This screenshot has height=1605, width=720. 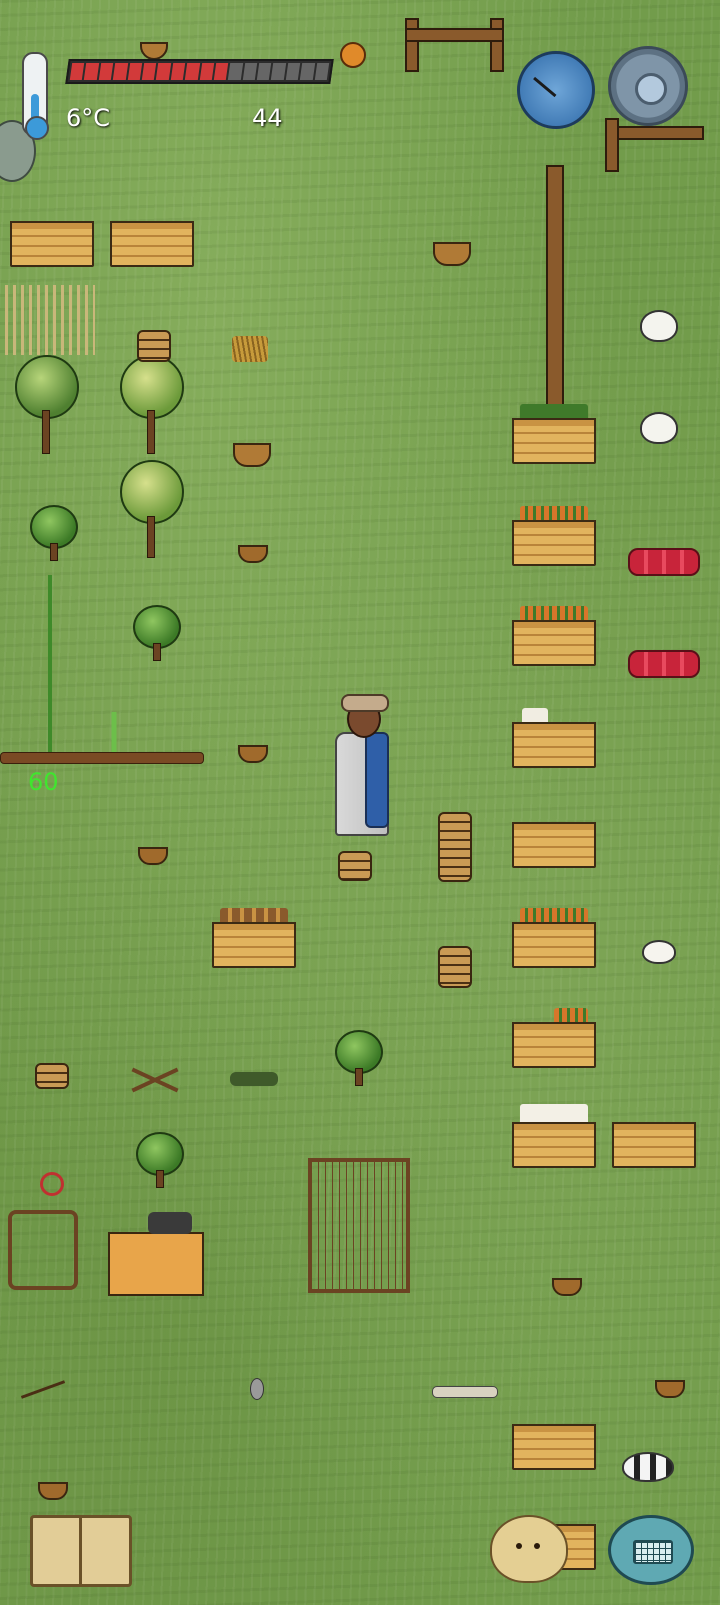 I want to click on fence-post-vertical, so click(x=555, y=292).